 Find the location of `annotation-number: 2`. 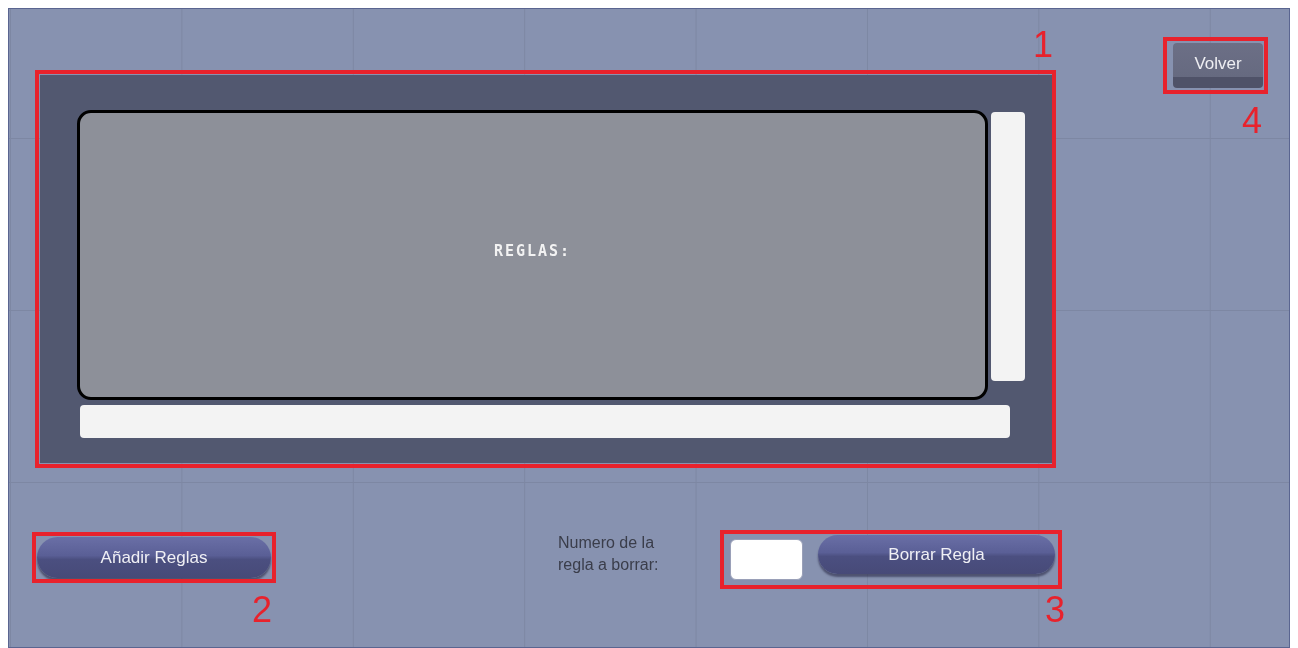

annotation-number: 2 is located at coordinates (262, 610).